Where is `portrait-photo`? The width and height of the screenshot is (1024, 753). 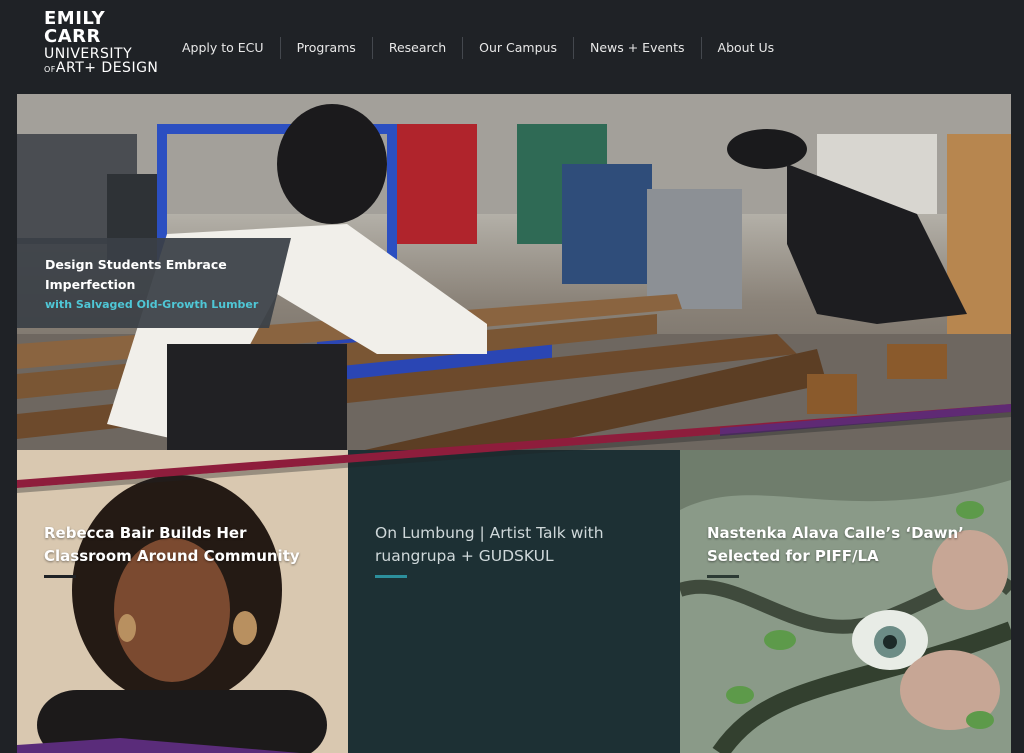
portrait-photo is located at coordinates (182, 601).